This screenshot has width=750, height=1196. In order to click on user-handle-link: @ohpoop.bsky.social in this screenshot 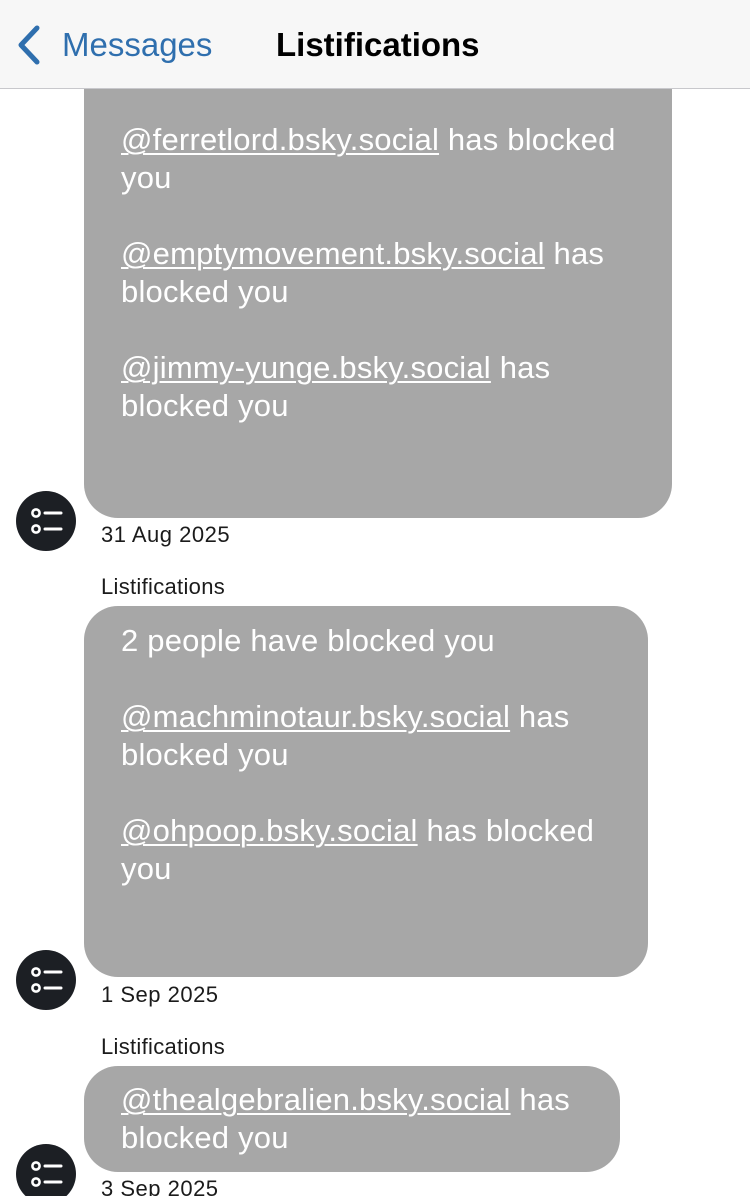, I will do `click(269, 830)`.